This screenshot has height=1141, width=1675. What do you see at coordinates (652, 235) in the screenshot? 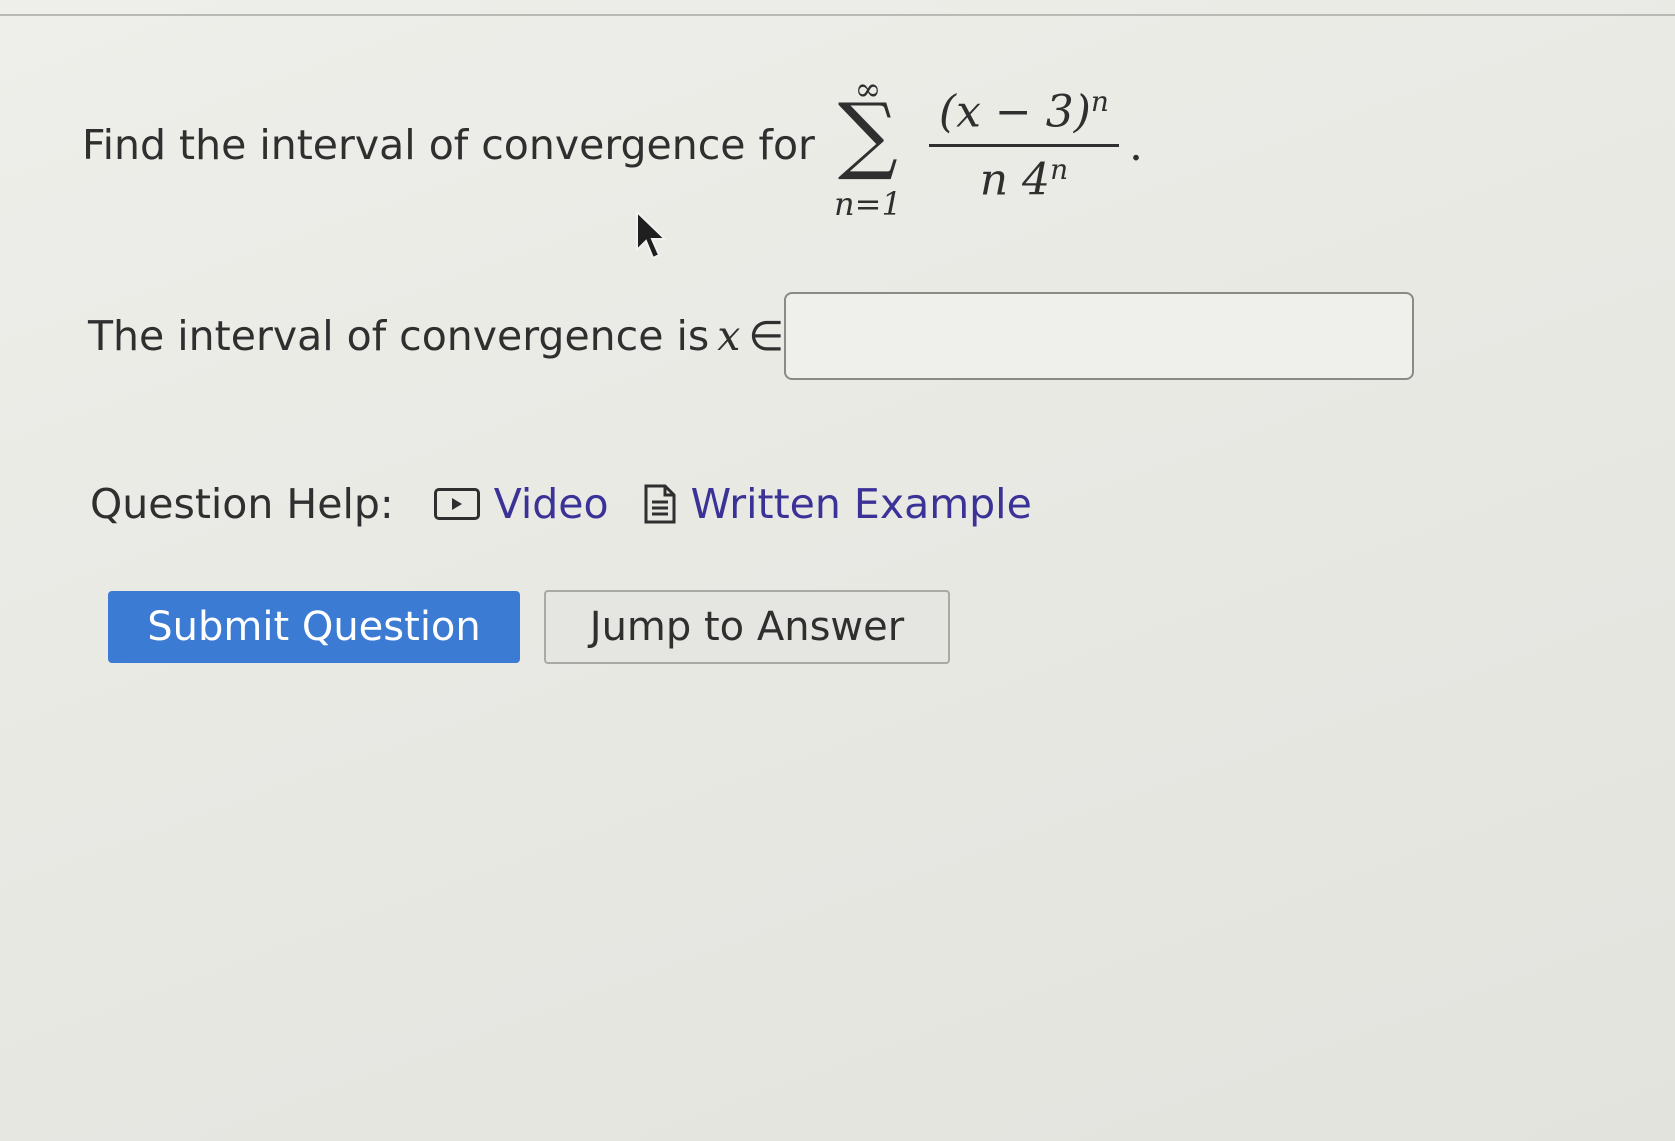
I see `mouse-cursor-icon` at bounding box center [652, 235].